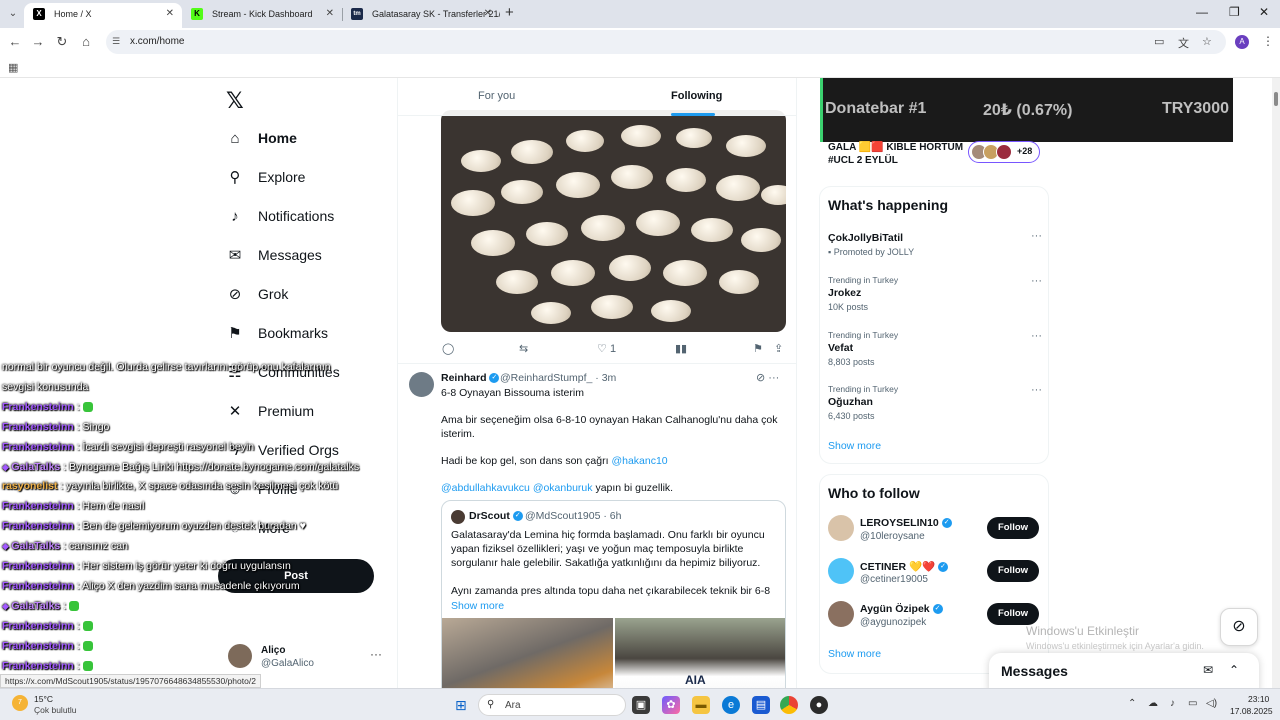 This screenshot has width=1280, height=720. Describe the element at coordinates (935, 348) in the screenshot. I see `trend-item: Trending in Turkey Vefat 8,803 posts ···` at that location.